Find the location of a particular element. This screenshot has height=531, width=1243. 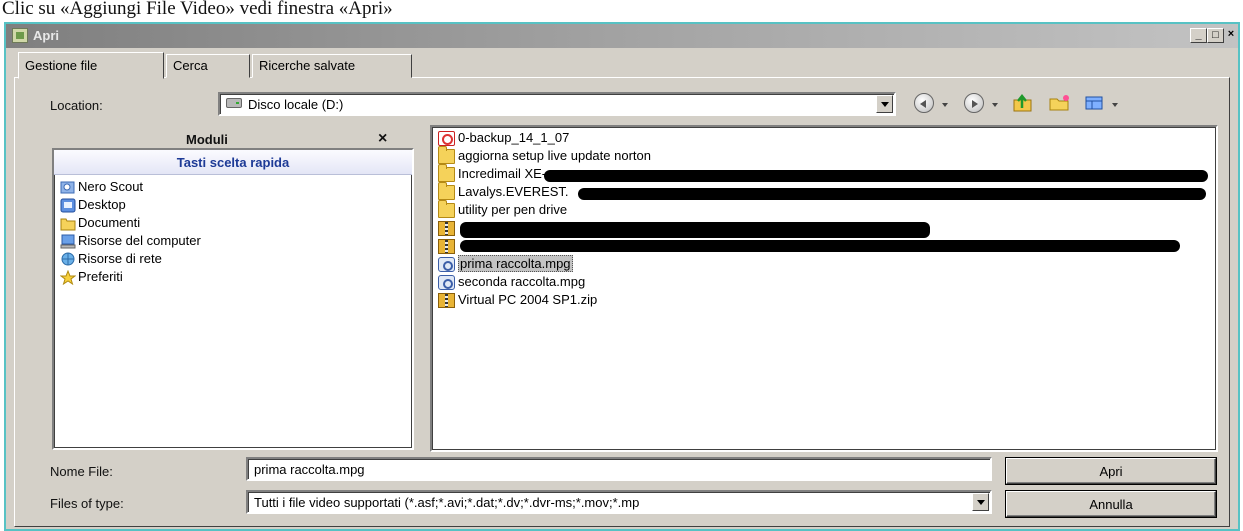

open-button: Apri is located at coordinates (1111, 471).